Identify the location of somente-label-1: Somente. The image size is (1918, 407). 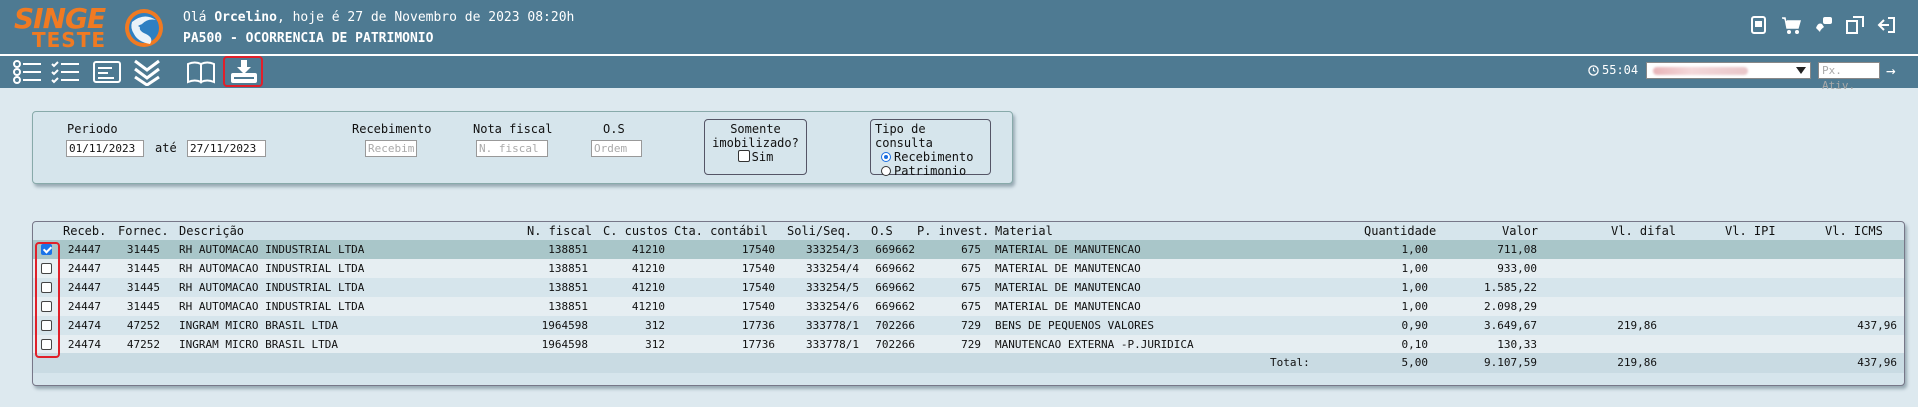
(755, 129).